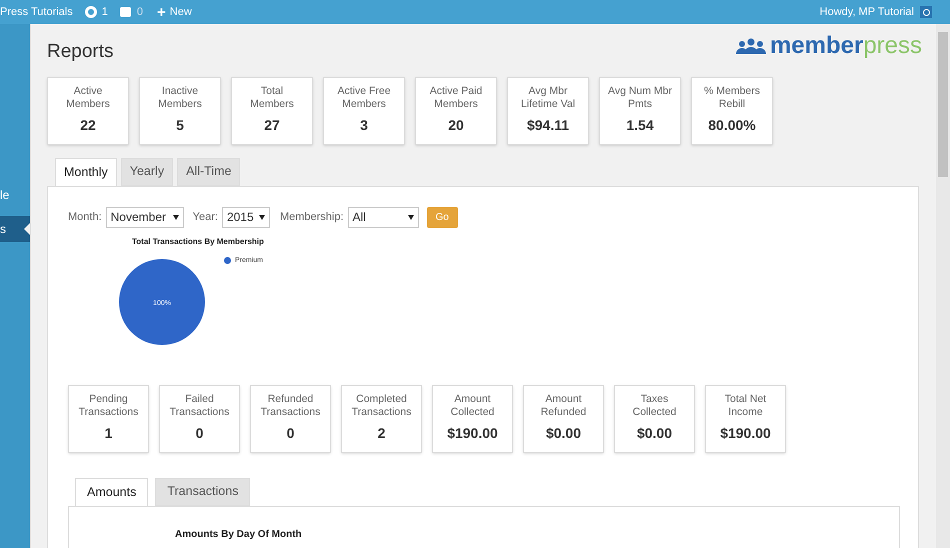  Describe the element at coordinates (640, 98) in the screenshot. I see `stat-label: Avg Num Mbr Pmts` at that location.